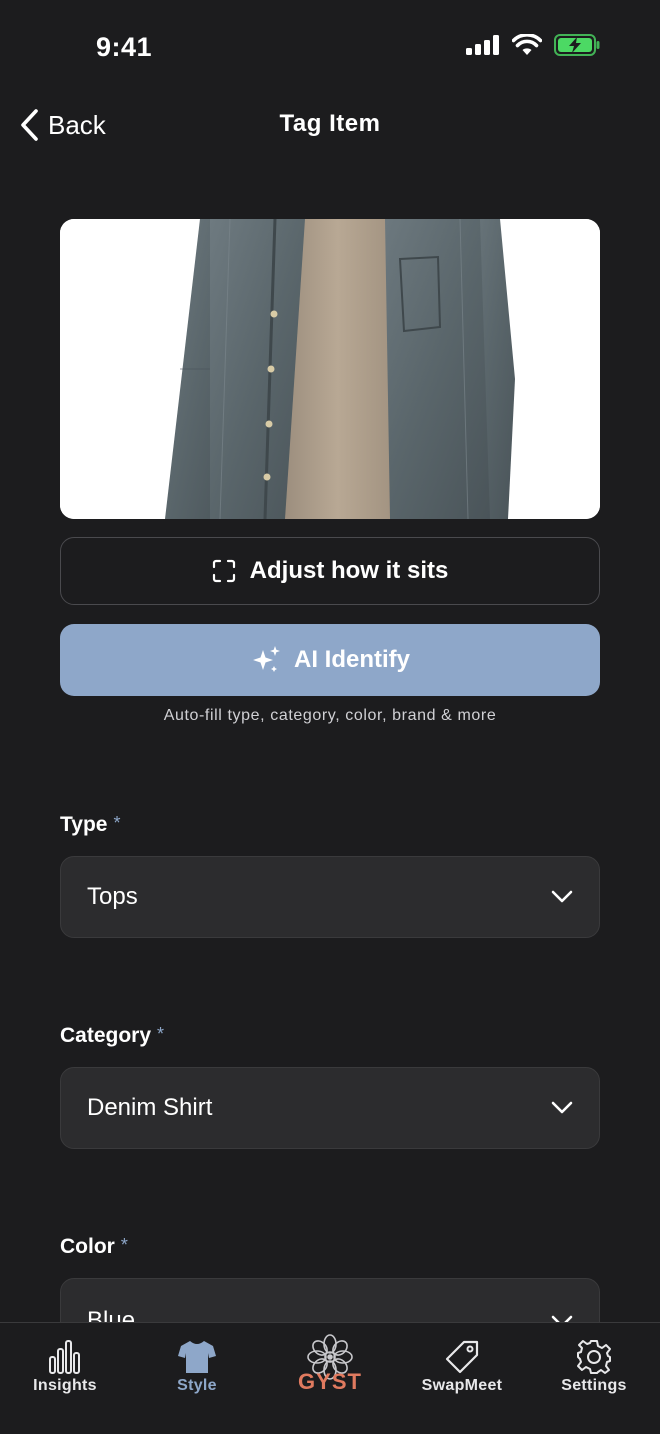  I want to click on type-label-text: Type, so click(84, 824).